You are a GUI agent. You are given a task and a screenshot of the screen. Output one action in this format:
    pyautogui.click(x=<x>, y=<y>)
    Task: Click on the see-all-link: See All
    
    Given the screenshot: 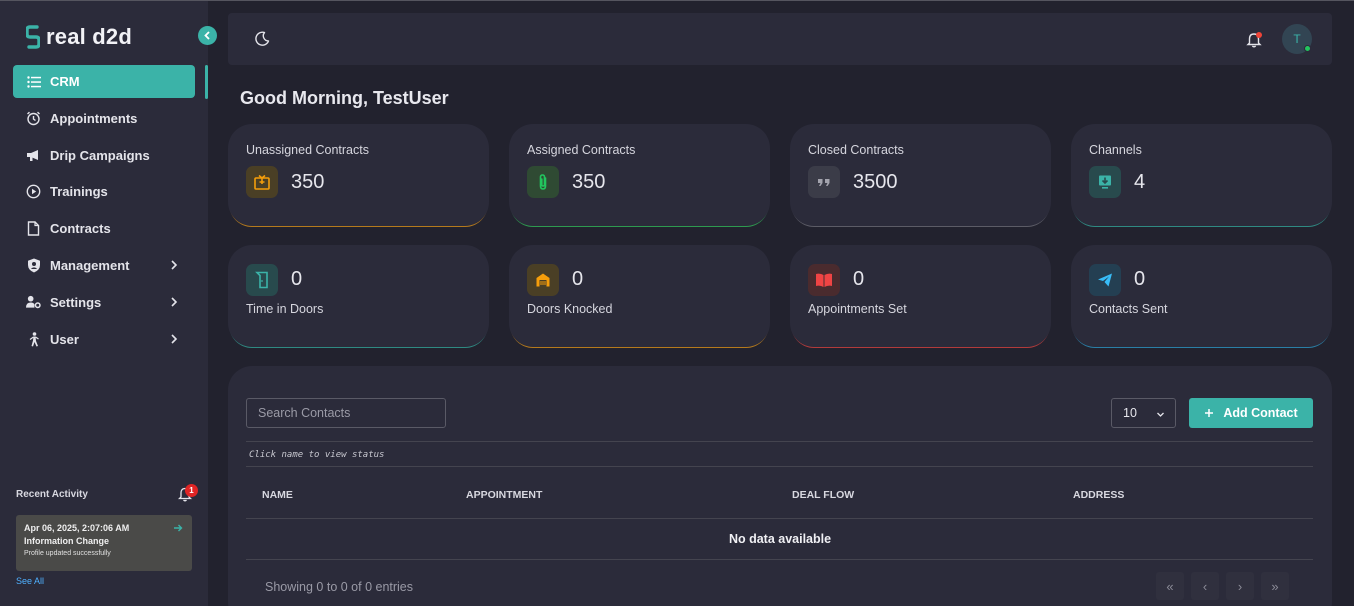 What is the action you would take?
    pyautogui.click(x=30, y=581)
    